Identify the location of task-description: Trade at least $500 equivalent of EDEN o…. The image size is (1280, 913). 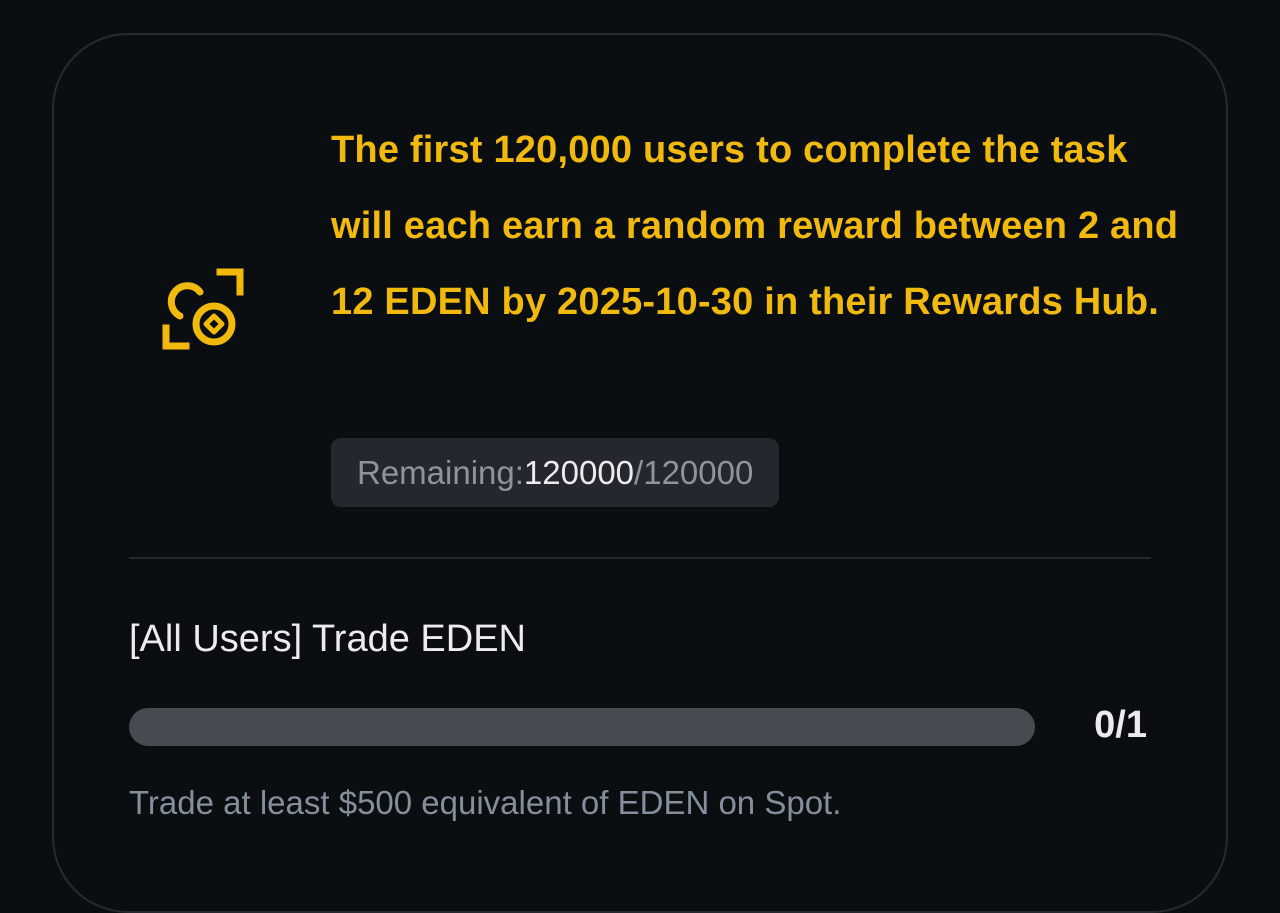
(485, 802).